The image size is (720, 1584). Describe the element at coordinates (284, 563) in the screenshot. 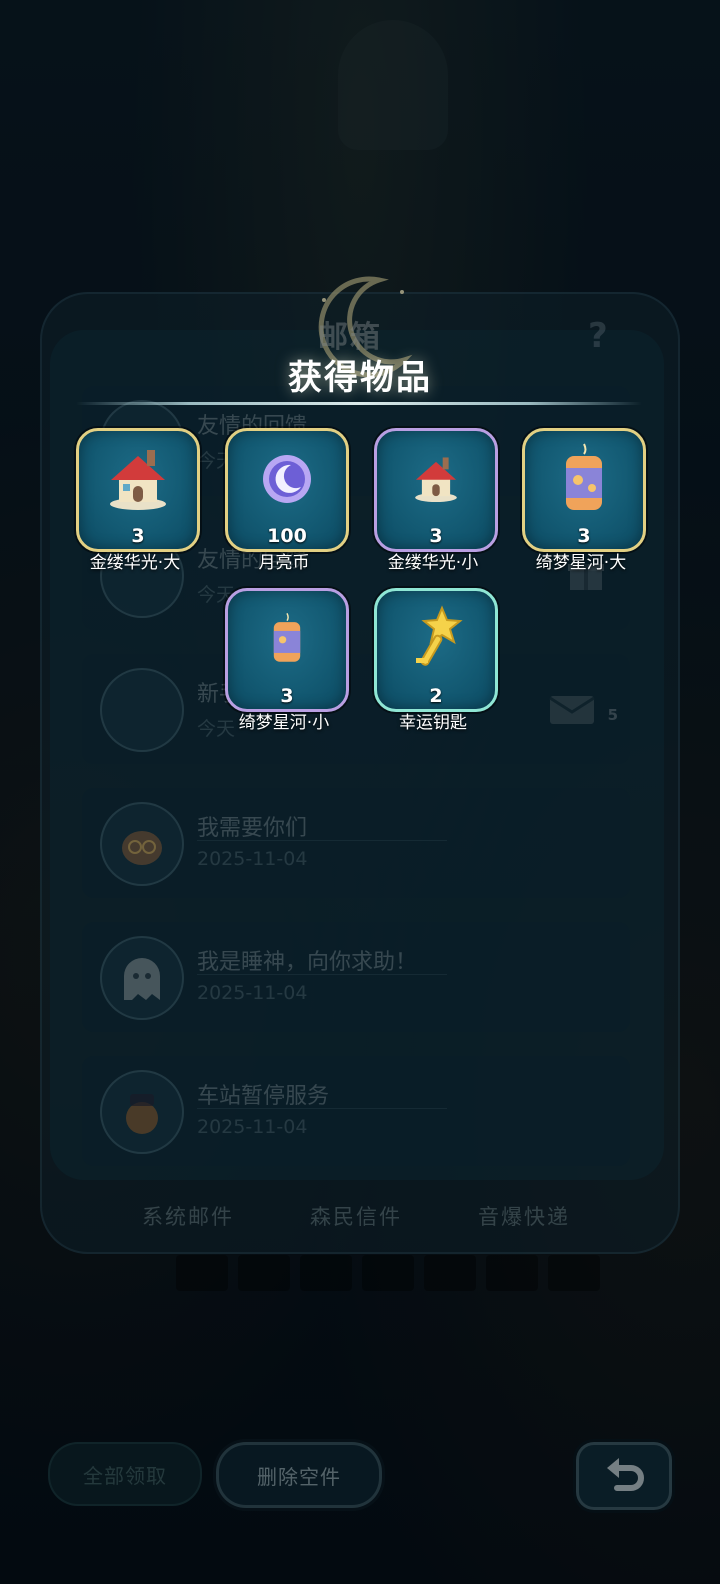

I see `item-name: 月亮币` at that location.